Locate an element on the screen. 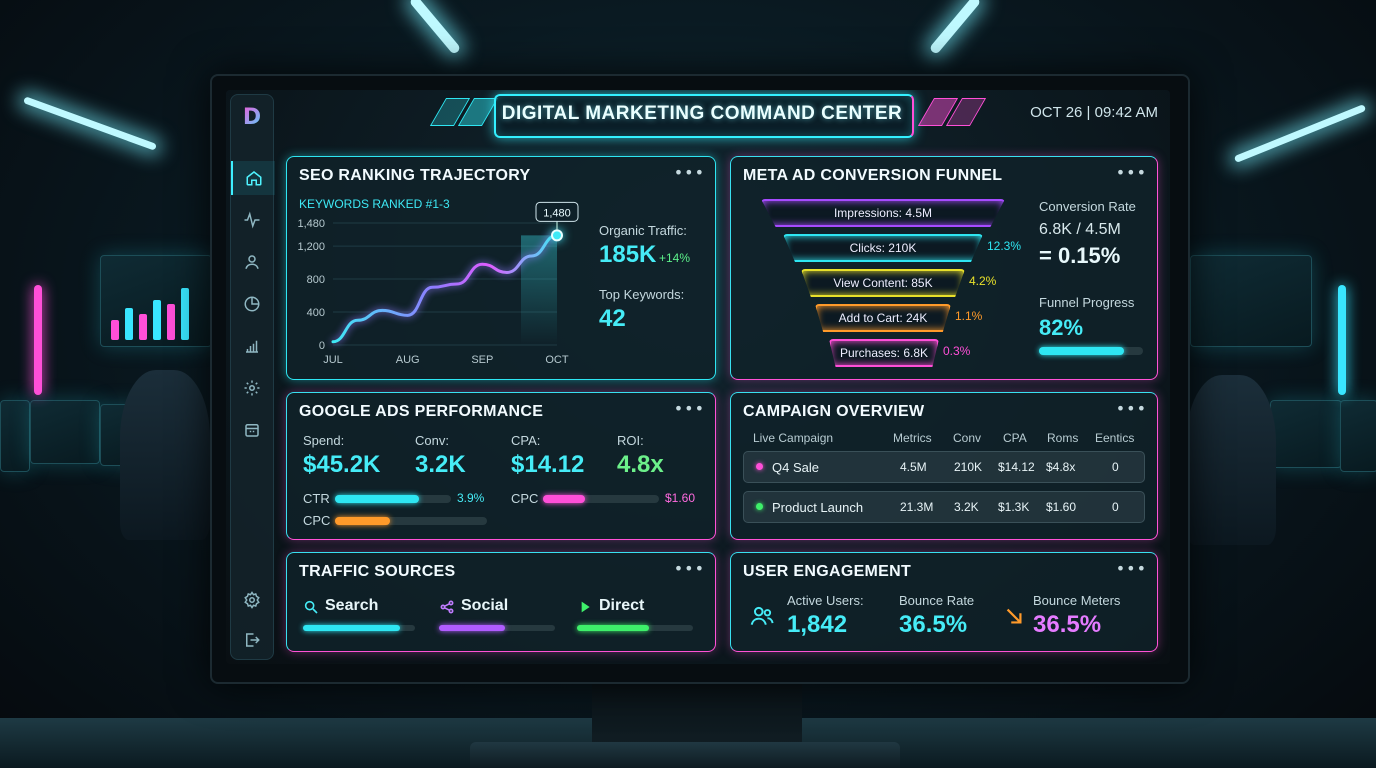  funnel-stage: Impressions: 4.5M is located at coordinates (883, 213).